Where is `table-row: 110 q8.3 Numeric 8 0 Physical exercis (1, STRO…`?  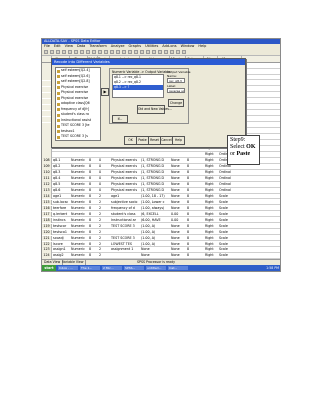
table-row: 110 q8.3 Numeric 8 0 Physical exercis (1, STRO… is located at coordinates (161, 173).